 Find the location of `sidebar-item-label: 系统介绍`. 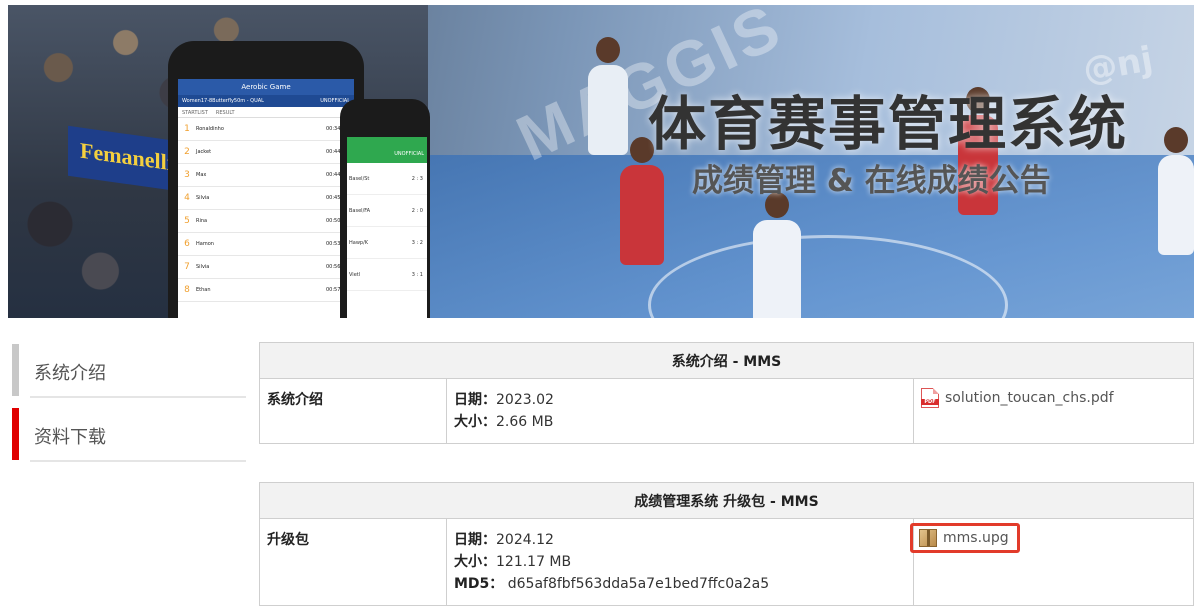

sidebar-item-label: 系统介绍 is located at coordinates (70, 373).